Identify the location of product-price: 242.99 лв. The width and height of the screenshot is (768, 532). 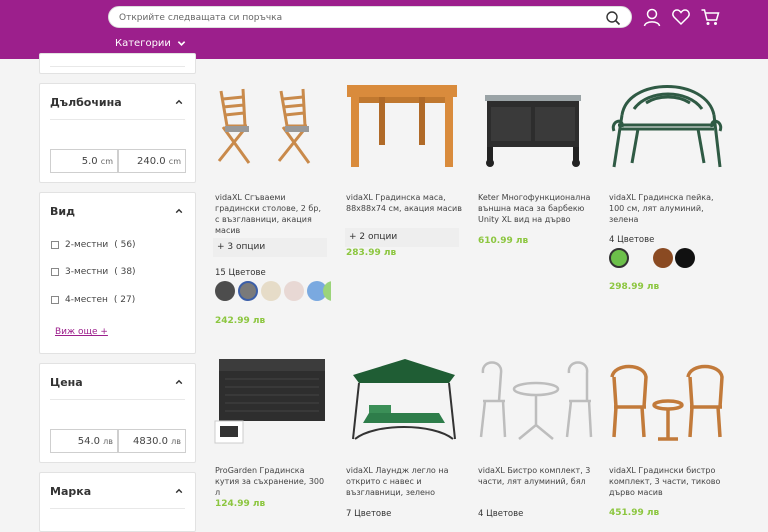
(240, 321).